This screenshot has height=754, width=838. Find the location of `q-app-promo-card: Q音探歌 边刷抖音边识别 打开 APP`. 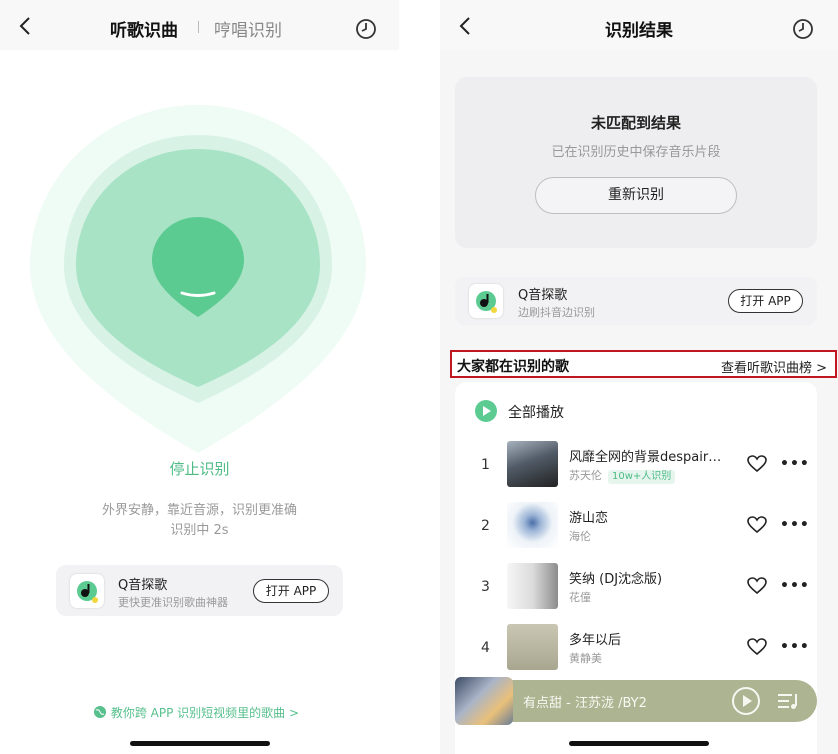

q-app-promo-card: Q音探歌 边刷抖音边识别 打开 APP is located at coordinates (636, 301).